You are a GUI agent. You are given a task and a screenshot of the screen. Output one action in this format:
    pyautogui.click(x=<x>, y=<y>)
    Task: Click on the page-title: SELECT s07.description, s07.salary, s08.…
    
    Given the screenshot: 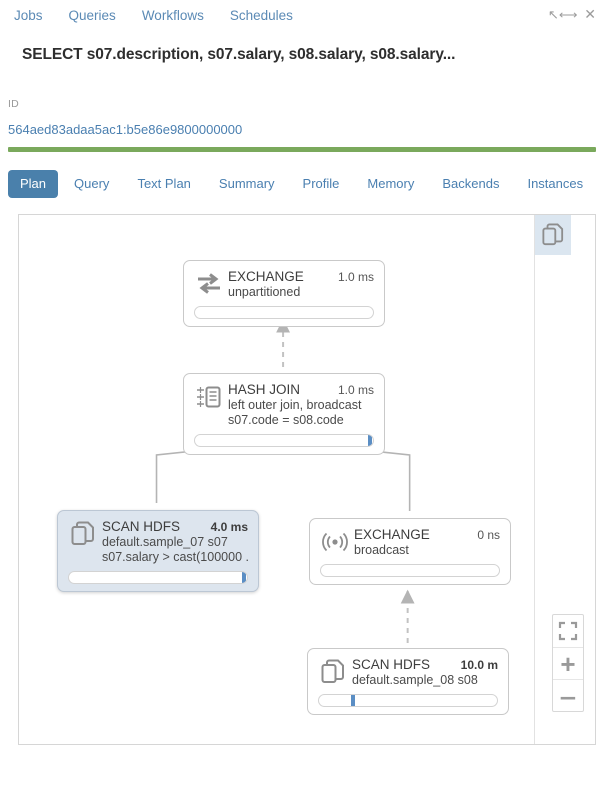 What is the action you would take?
    pyautogui.click(x=239, y=54)
    